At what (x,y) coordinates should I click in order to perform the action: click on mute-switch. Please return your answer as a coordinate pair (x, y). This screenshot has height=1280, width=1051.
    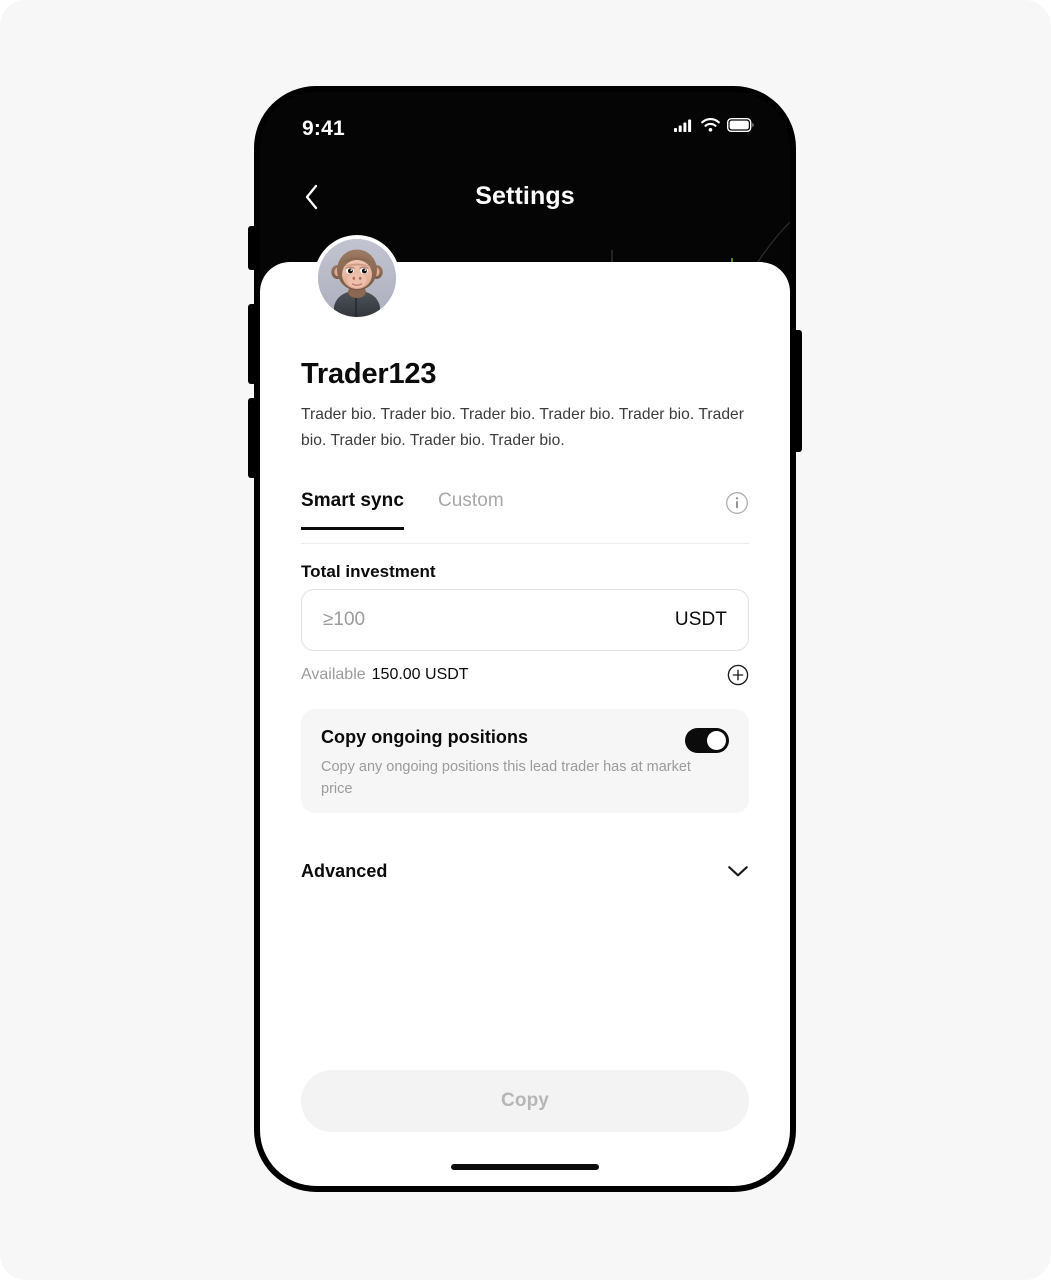
    Looking at the image, I should click on (252, 248).